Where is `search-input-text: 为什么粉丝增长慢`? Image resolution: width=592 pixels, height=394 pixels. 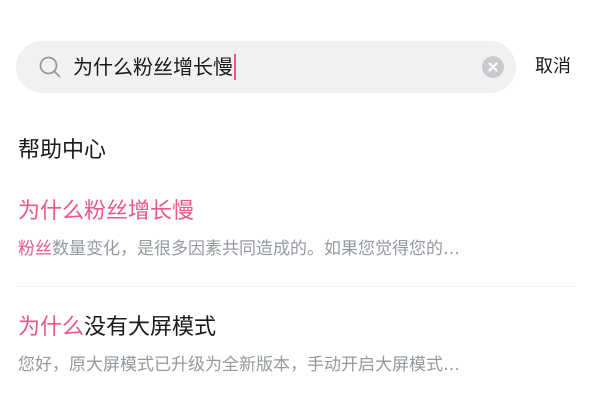
search-input-text: 为什么粉丝增长慢 is located at coordinates (153, 67).